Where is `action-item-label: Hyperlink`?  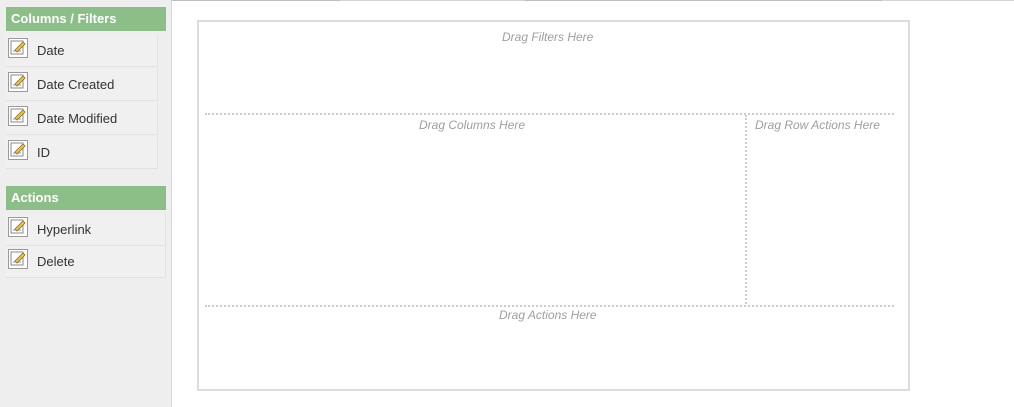 action-item-label: Hyperlink is located at coordinates (64, 229).